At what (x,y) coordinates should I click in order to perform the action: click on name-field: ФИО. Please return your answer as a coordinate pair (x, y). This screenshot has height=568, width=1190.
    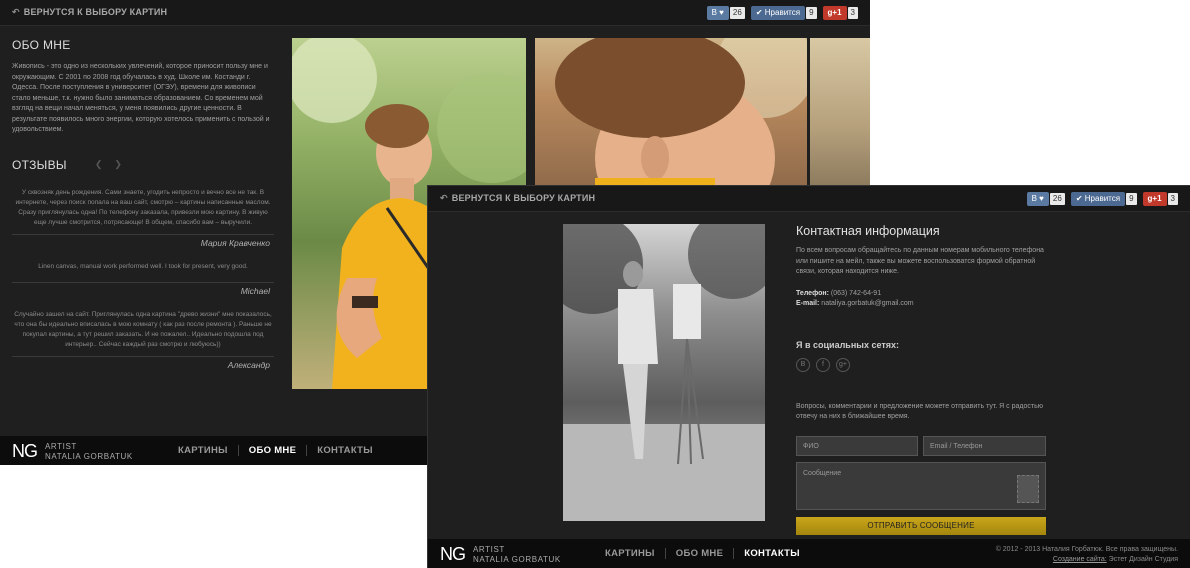
    Looking at the image, I should click on (857, 445).